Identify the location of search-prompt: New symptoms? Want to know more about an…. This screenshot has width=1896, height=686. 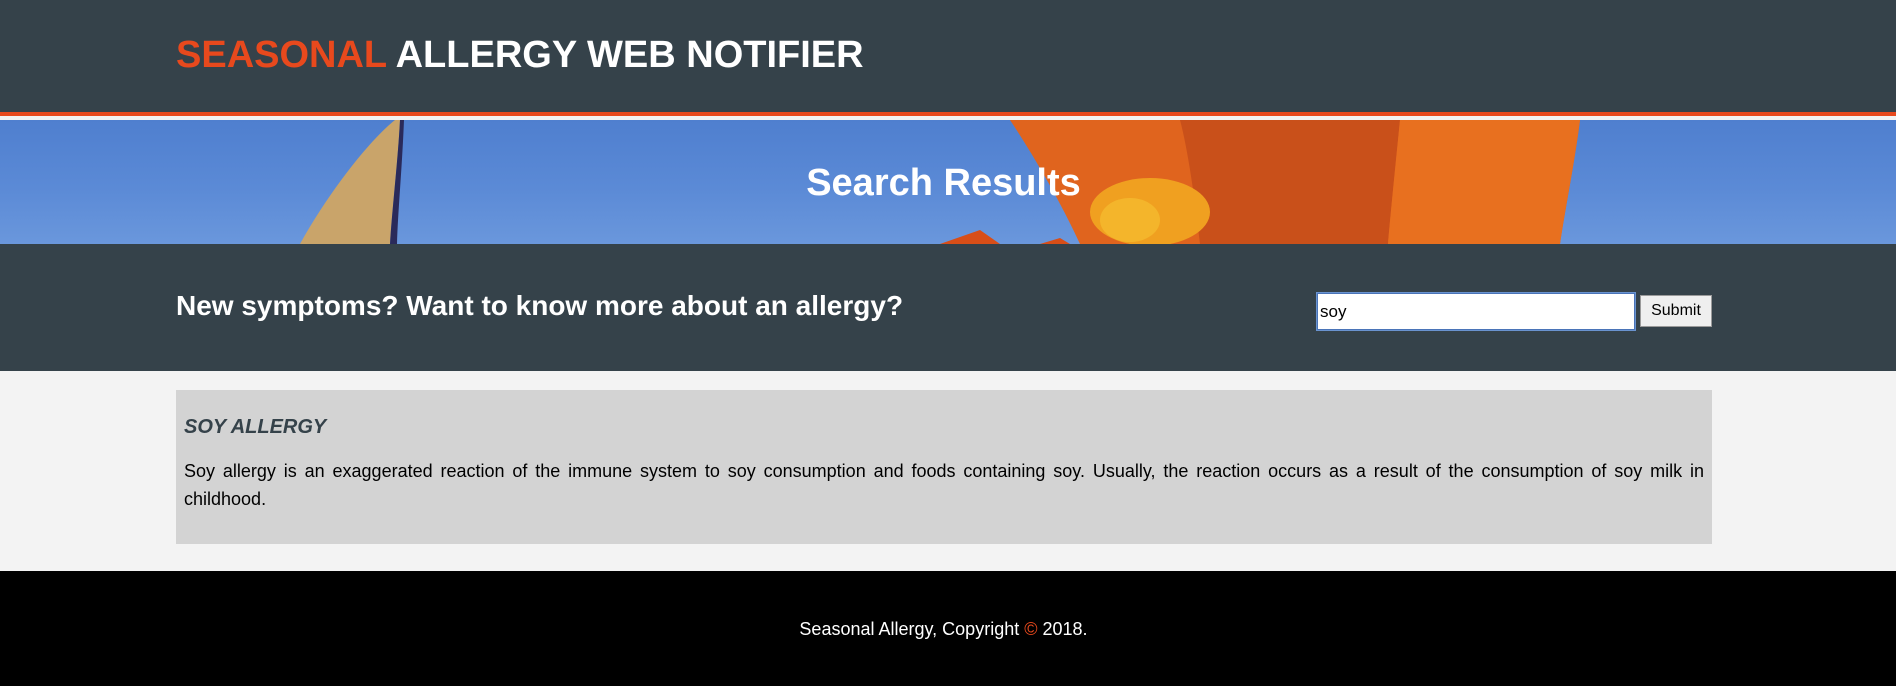
(540, 305).